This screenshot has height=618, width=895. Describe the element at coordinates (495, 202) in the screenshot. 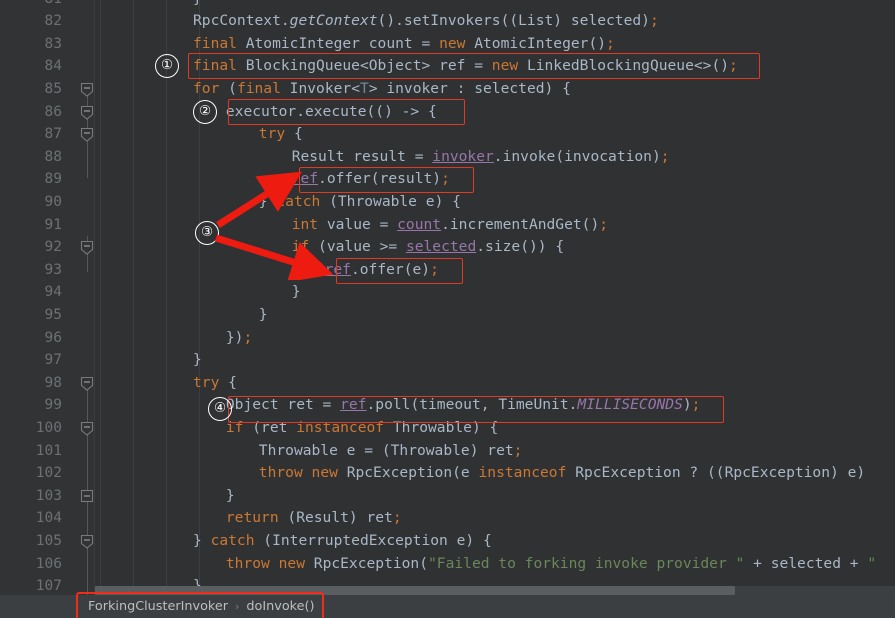

I see `code-line: } catch (Throwable e) {` at that location.